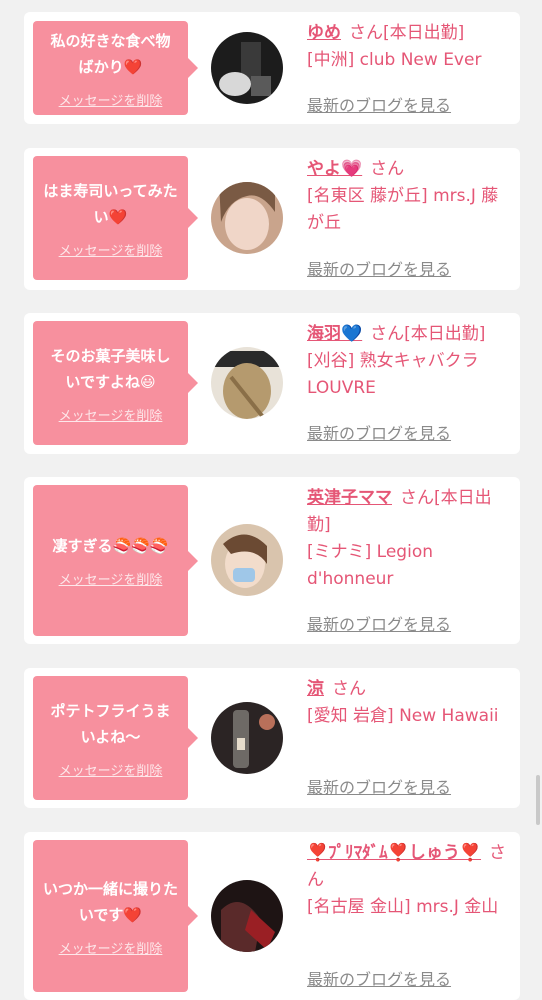 This screenshot has width=542, height=1000. What do you see at coordinates (349, 498) in the screenshot?
I see `cast-name-link: 英津子ママ` at bounding box center [349, 498].